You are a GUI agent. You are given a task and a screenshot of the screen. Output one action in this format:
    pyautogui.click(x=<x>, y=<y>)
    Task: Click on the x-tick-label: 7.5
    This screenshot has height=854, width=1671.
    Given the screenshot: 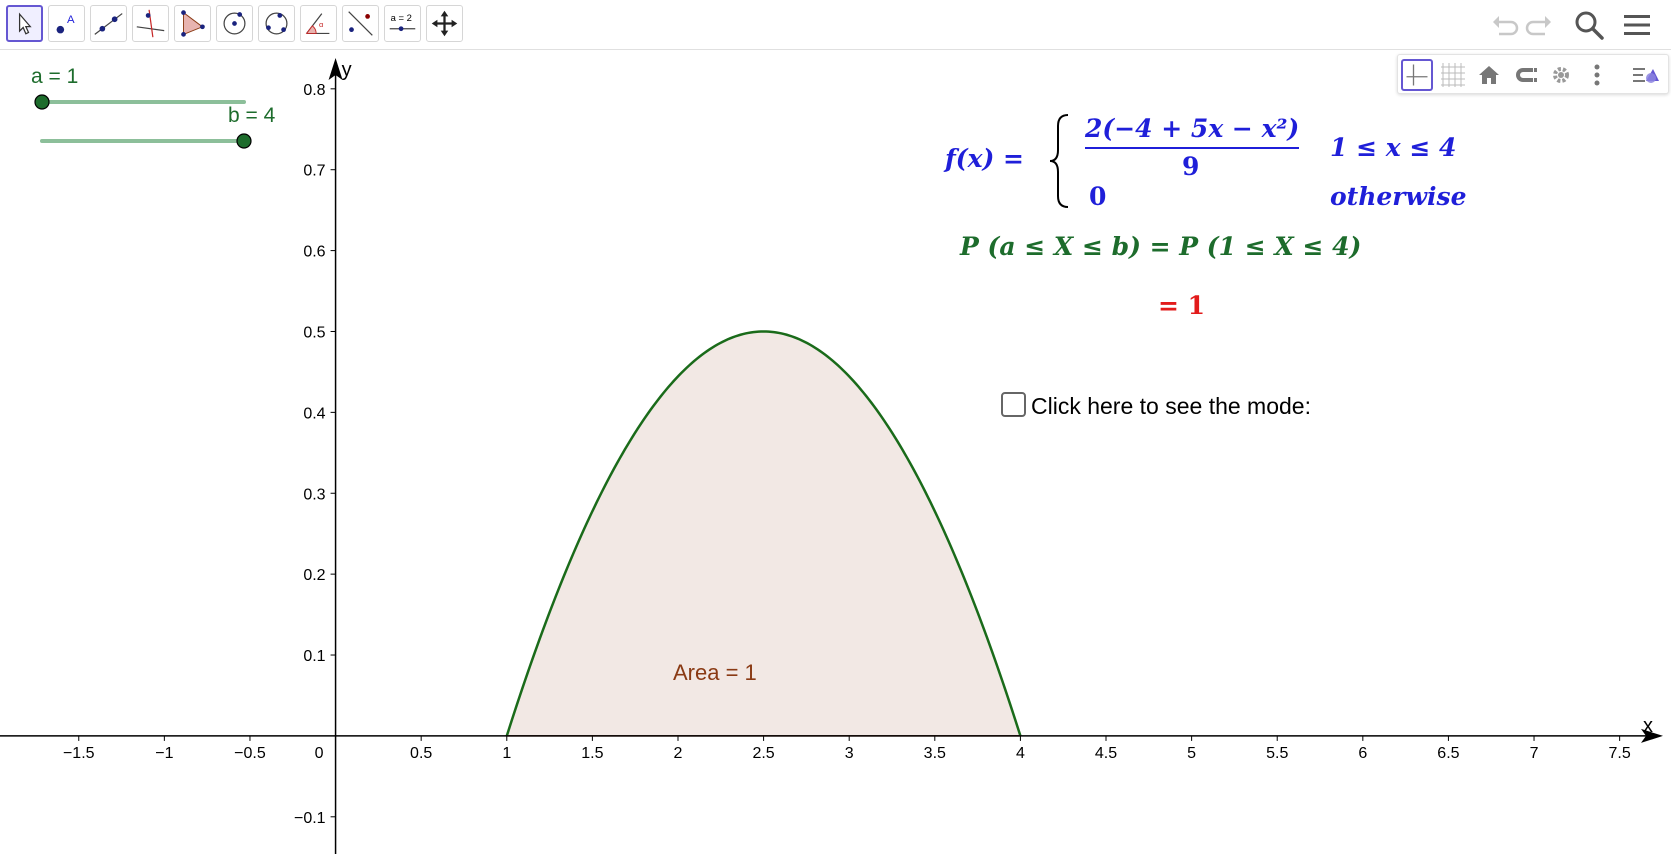 What is the action you would take?
    pyautogui.click(x=1620, y=753)
    